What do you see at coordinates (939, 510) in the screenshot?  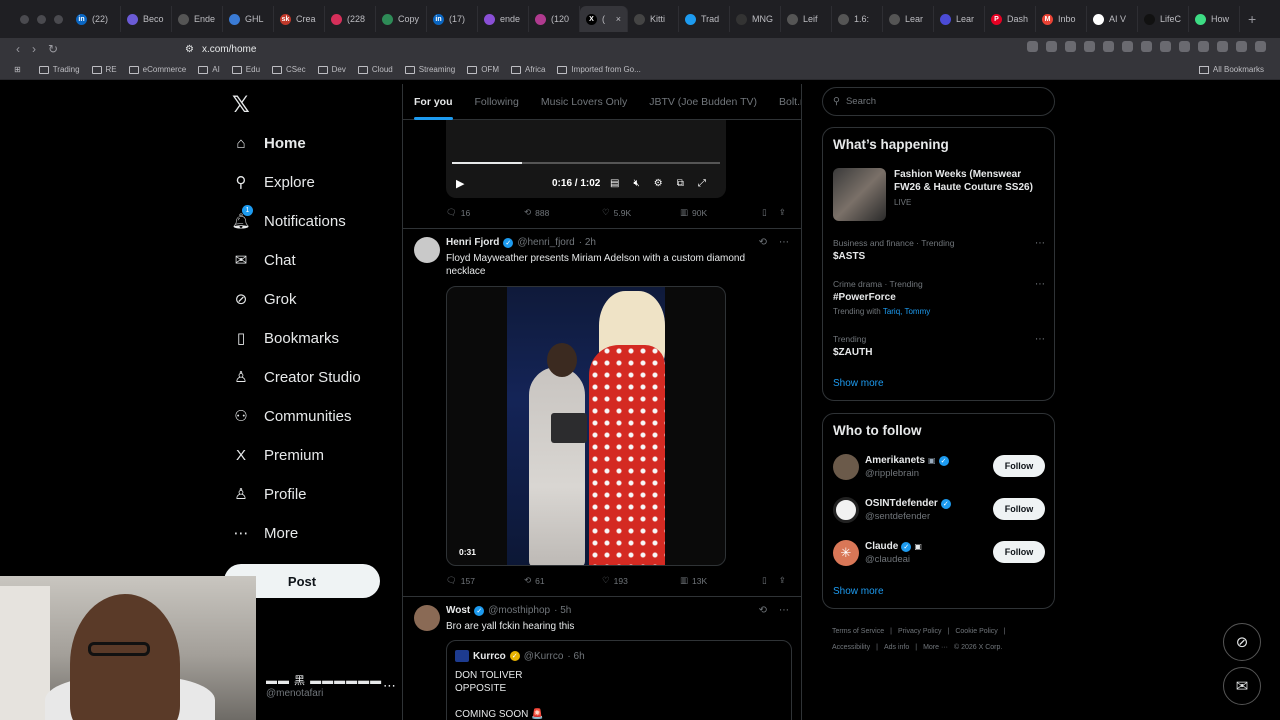 I see `follow-suggestion: OSINTdefender ✓ @sentdefender Follow` at bounding box center [939, 510].